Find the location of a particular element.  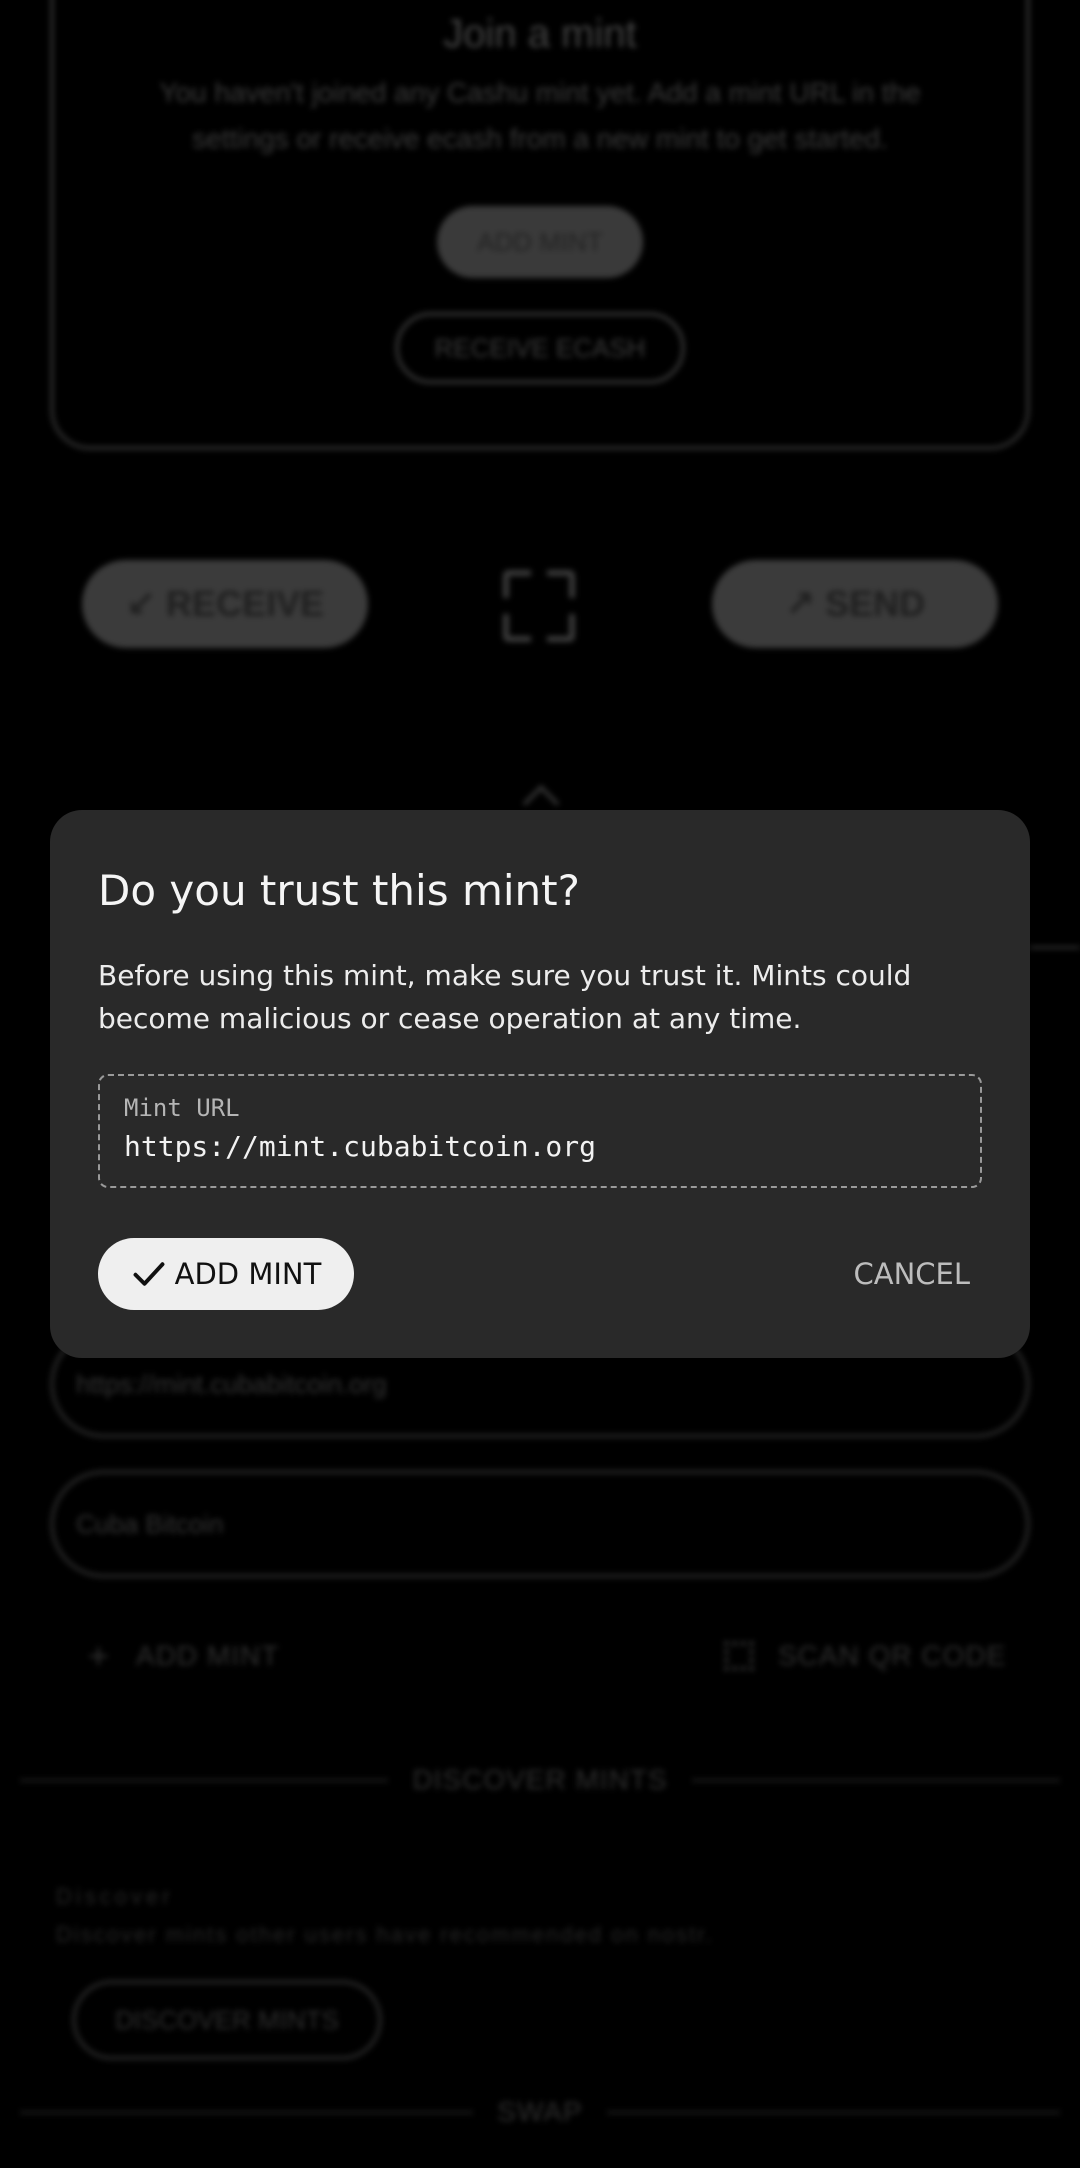

bg-receive-ecash-button: RECEIVE ECASH is located at coordinates (540, 348).